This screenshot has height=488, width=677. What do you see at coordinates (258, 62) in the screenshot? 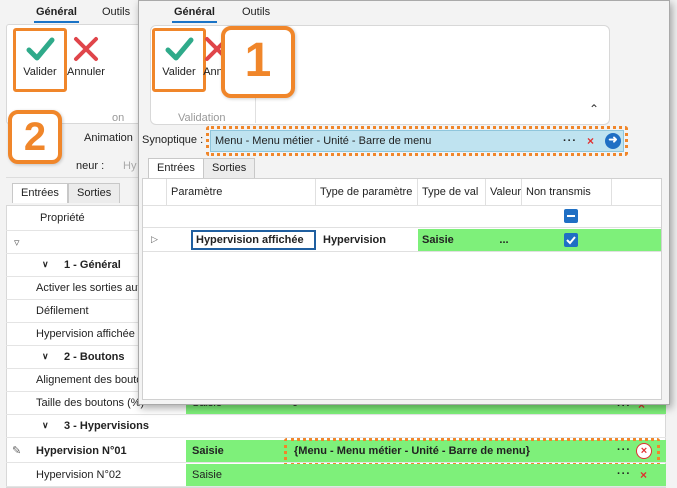
I see `callout-1: 1` at bounding box center [258, 62].